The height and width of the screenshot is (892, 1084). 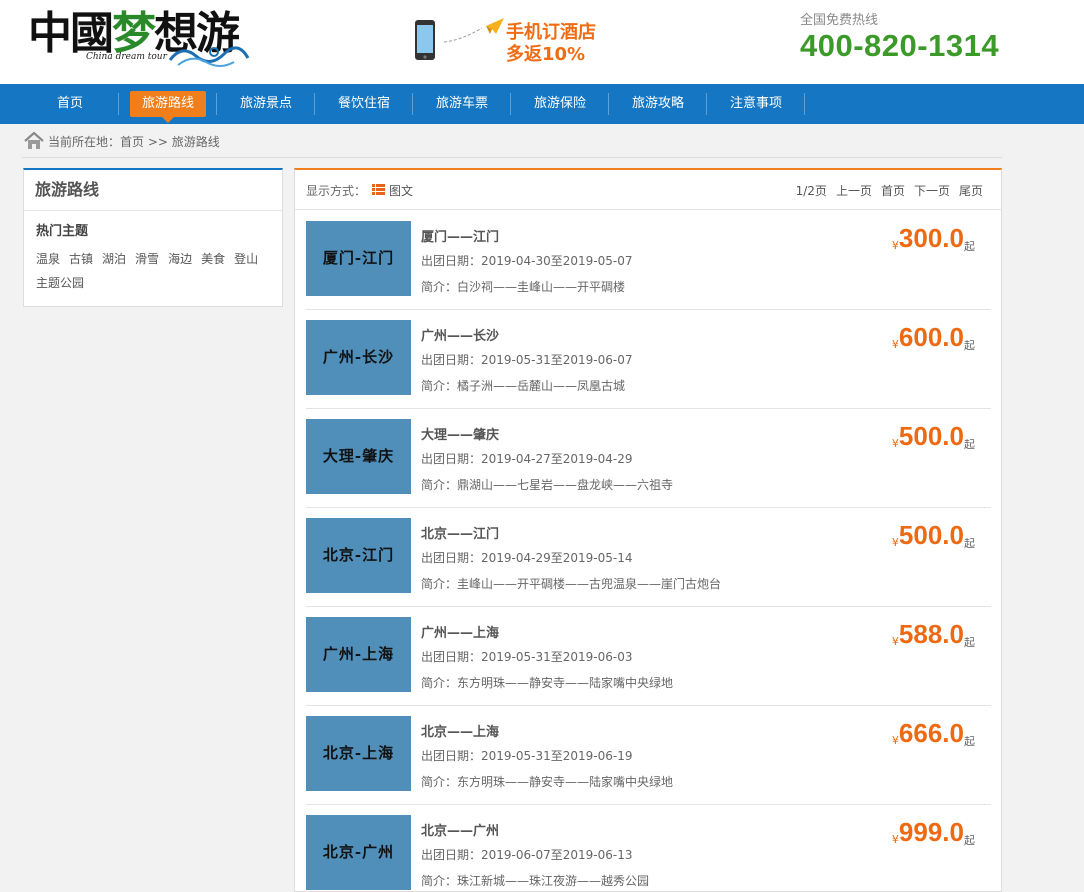 I want to click on tag-link: 美食, so click(x=213, y=259).